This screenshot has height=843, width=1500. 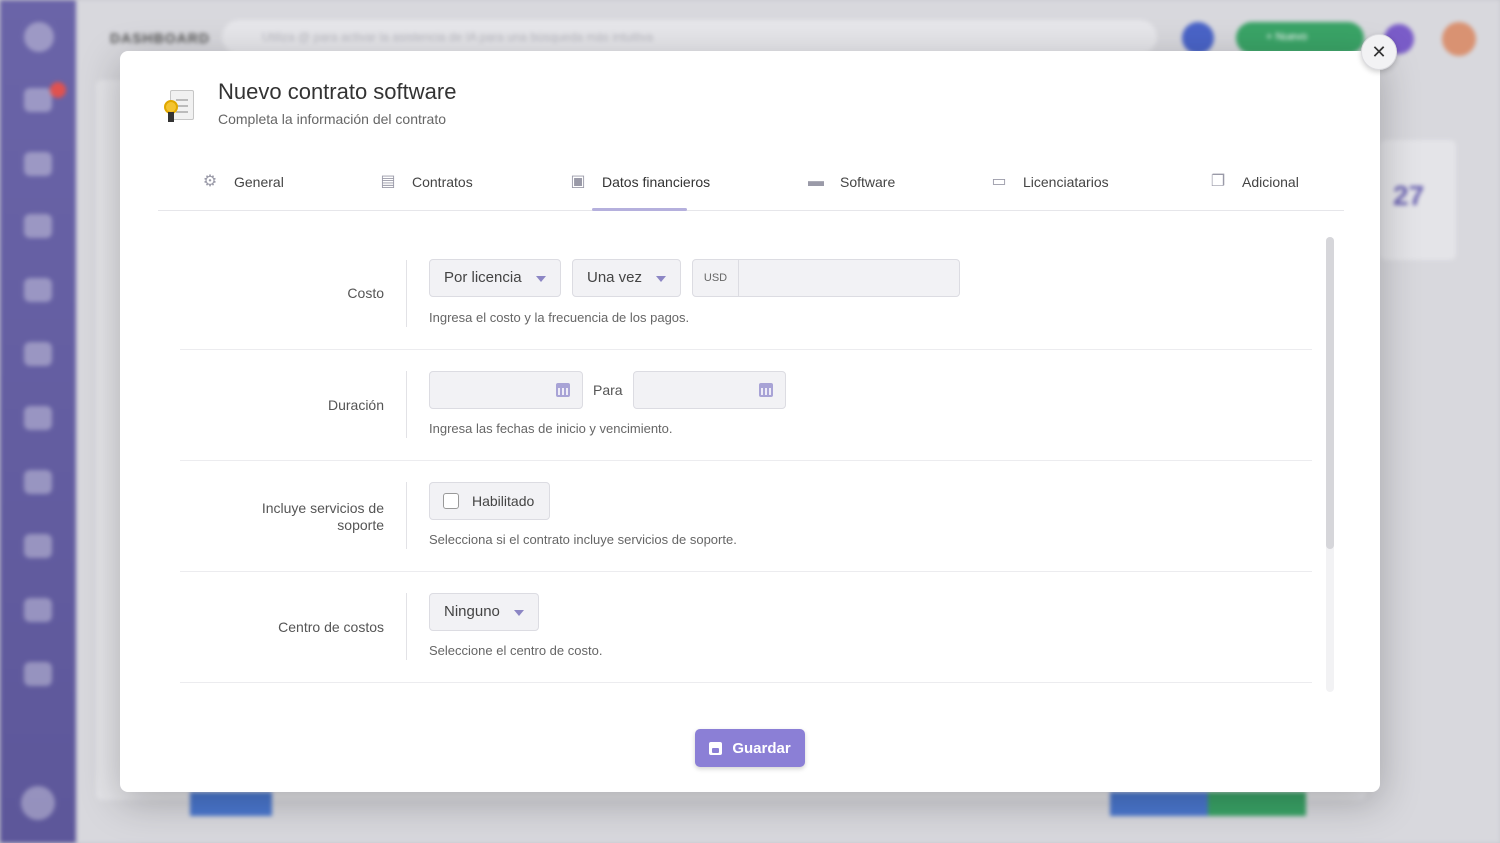 What do you see at coordinates (1208, 804) in the screenshot?
I see `background-bar-chart` at bounding box center [1208, 804].